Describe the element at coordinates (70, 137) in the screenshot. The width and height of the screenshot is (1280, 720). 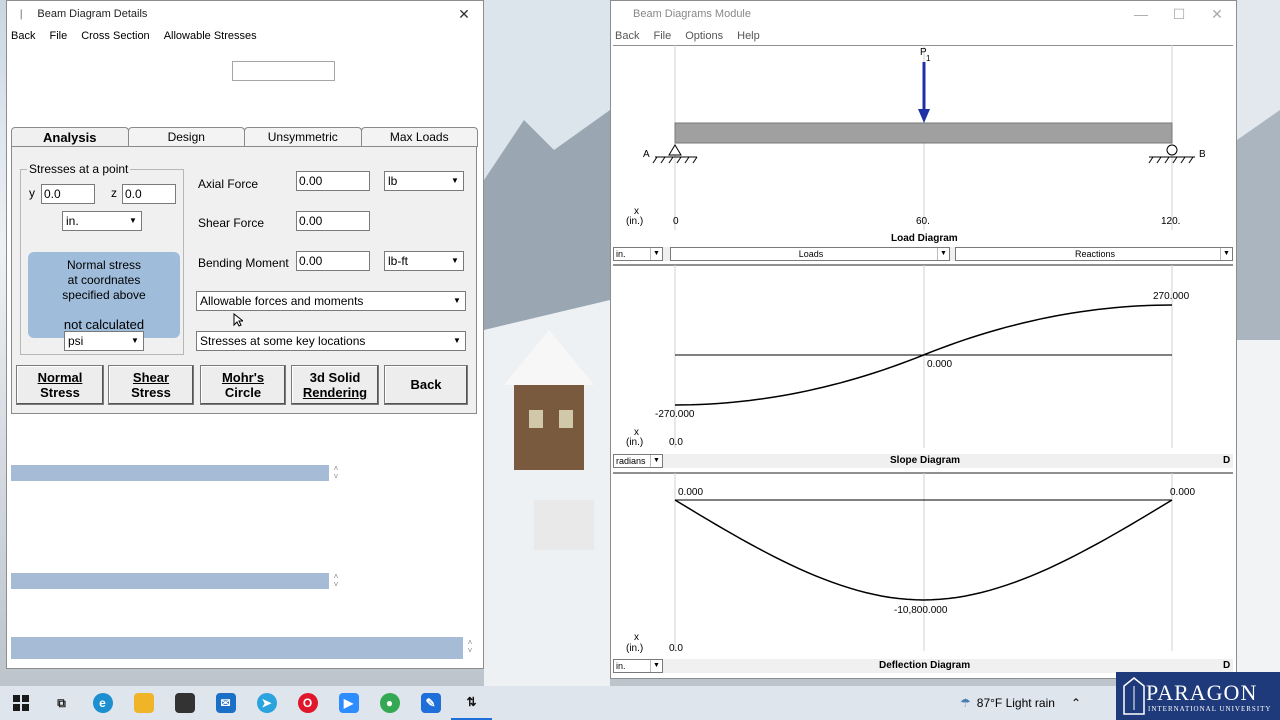
I see `tab-analysis: Analysis` at that location.